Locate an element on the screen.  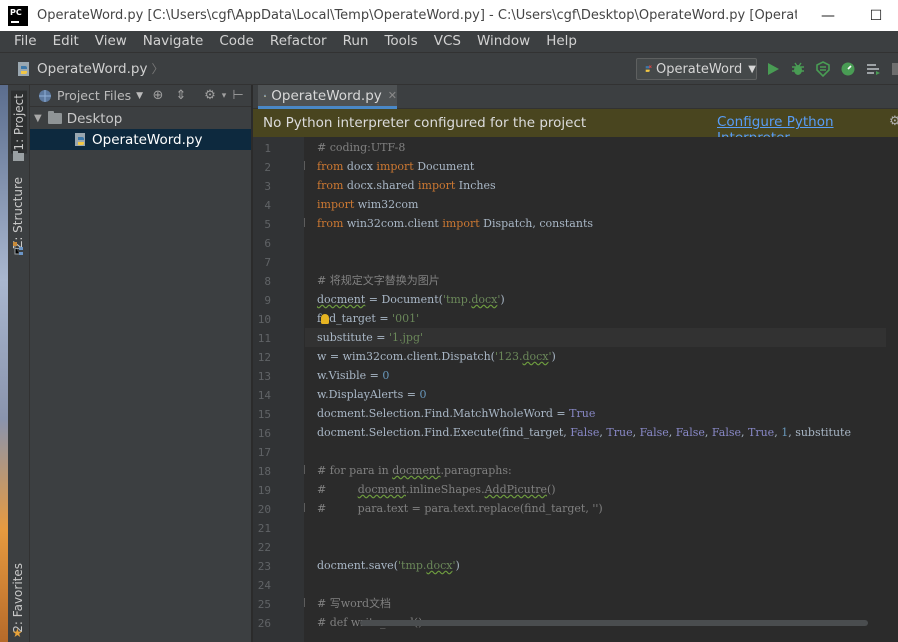
code-string: '001' is located at coordinates (406, 318).